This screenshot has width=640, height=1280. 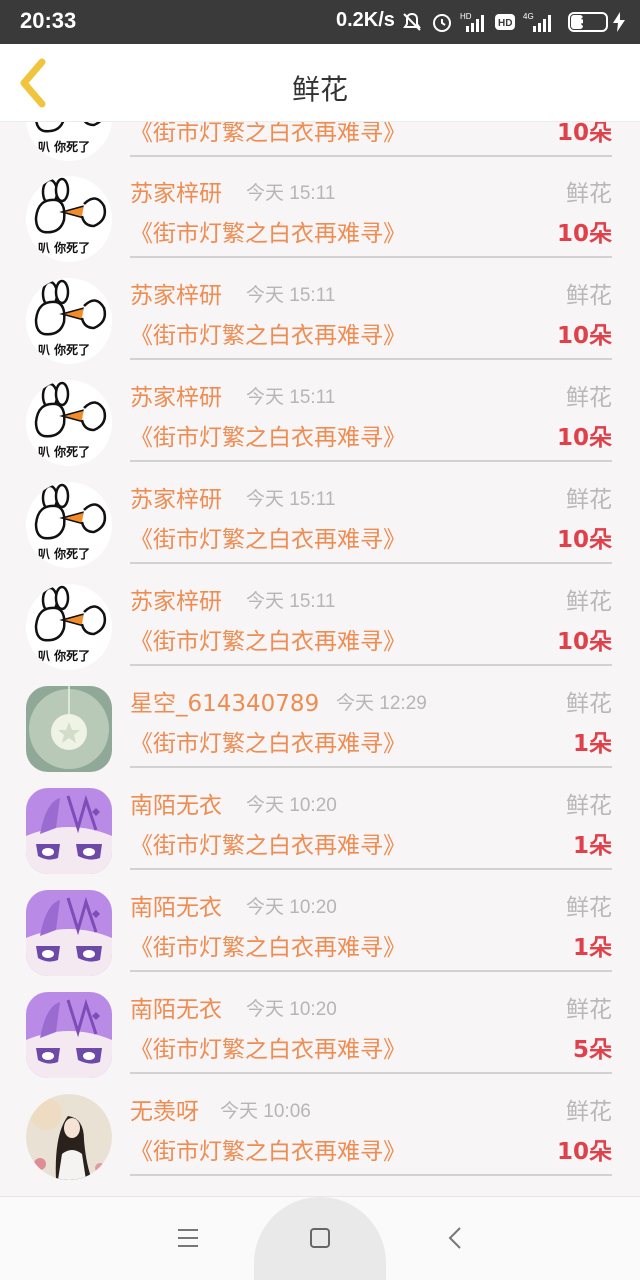 I want to click on gift-time: 今天 10:20, so click(x=291, y=805).